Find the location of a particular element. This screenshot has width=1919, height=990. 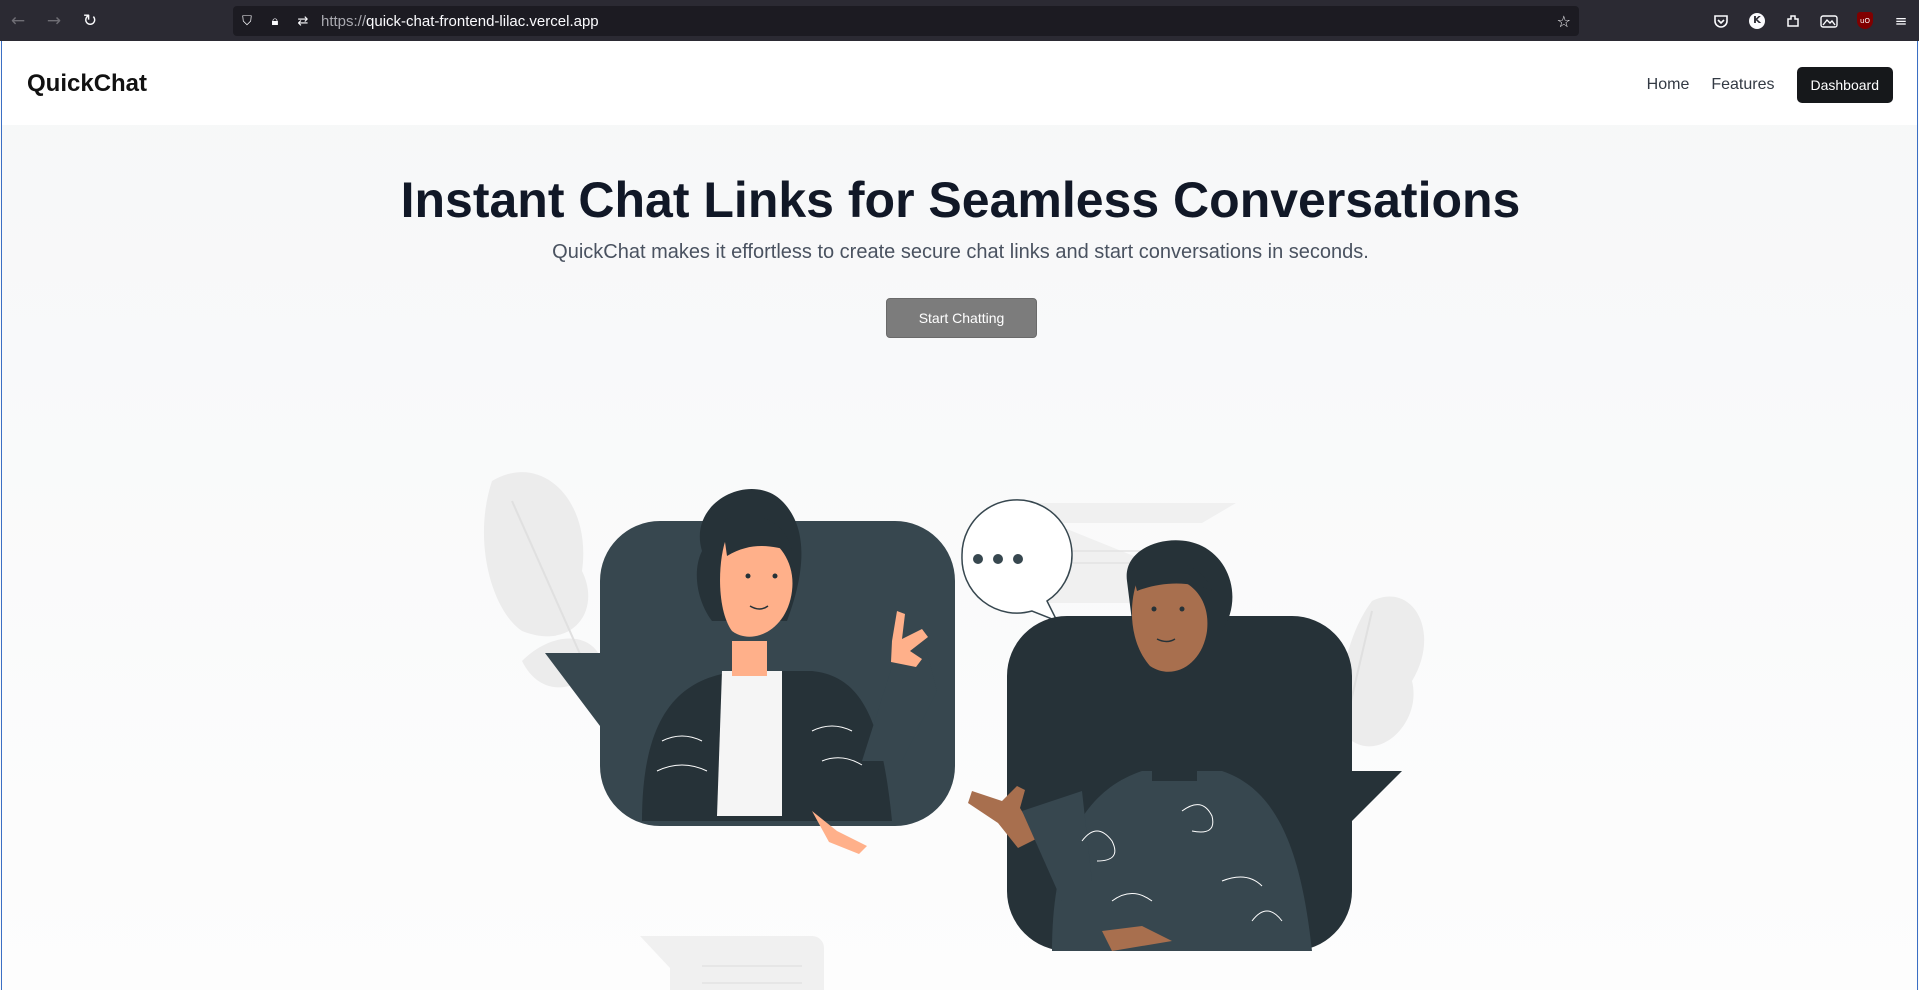

reload-button: ↻ is located at coordinates (90, 20).